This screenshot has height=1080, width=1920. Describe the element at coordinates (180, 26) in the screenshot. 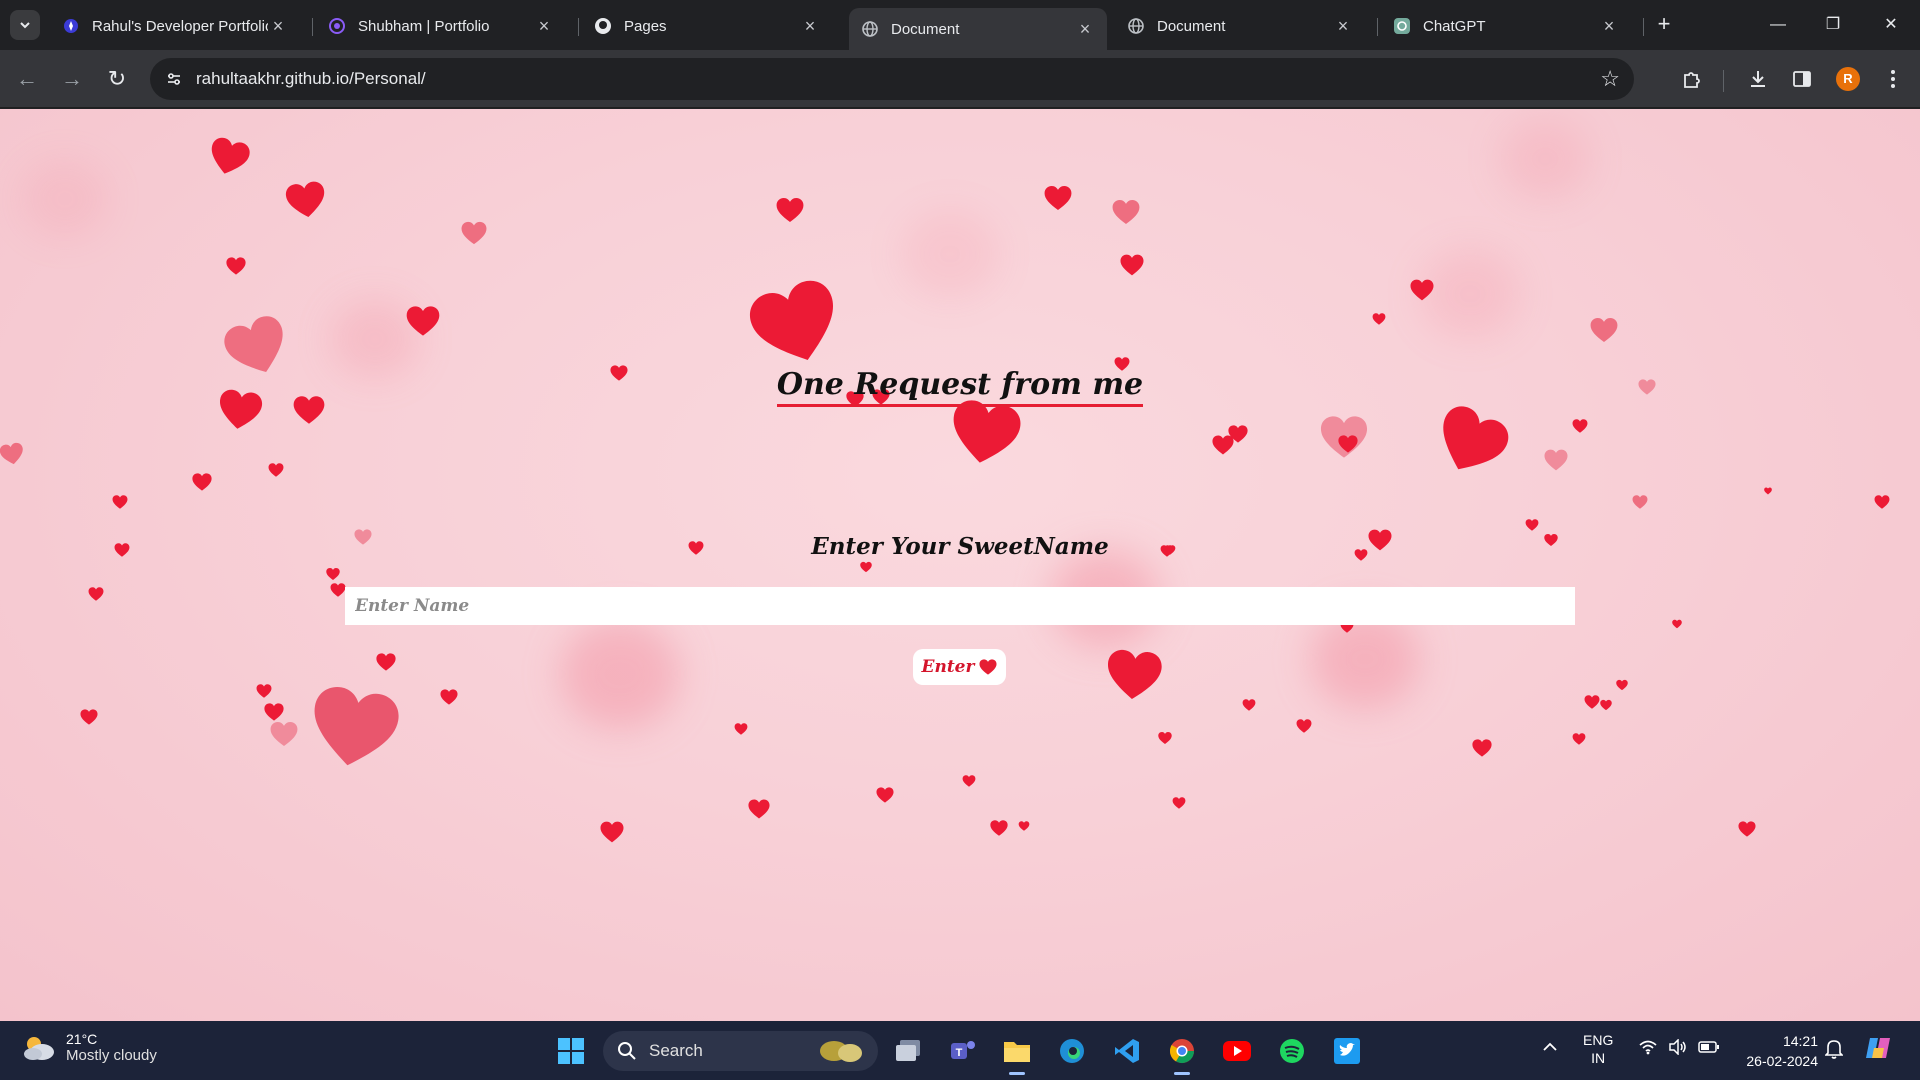

I see `tab-title: Rahul's Developer Portfolio` at that location.